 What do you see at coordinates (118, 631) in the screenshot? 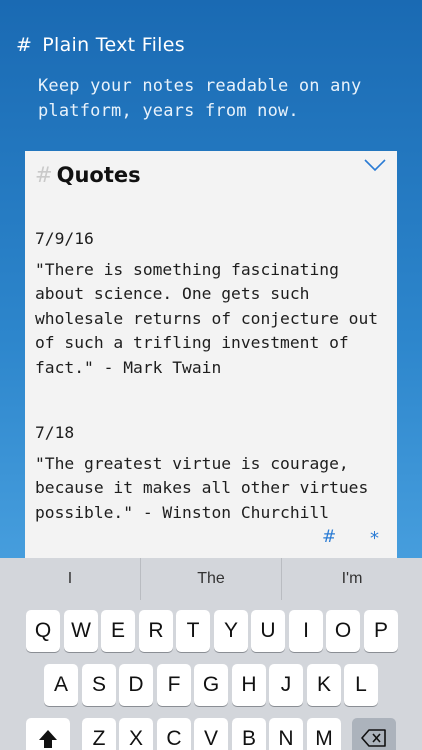
I see `key-e: E` at bounding box center [118, 631].